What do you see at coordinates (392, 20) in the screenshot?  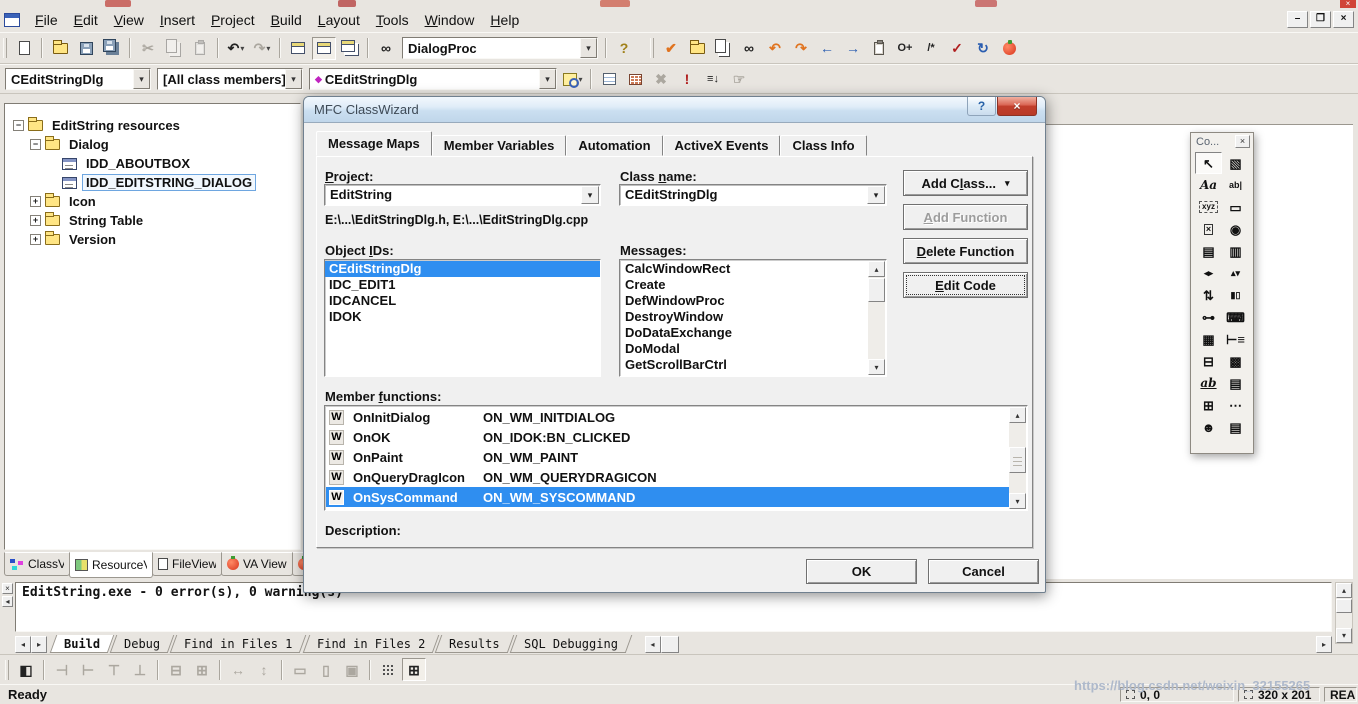 I see `menu-tools: Tools` at bounding box center [392, 20].